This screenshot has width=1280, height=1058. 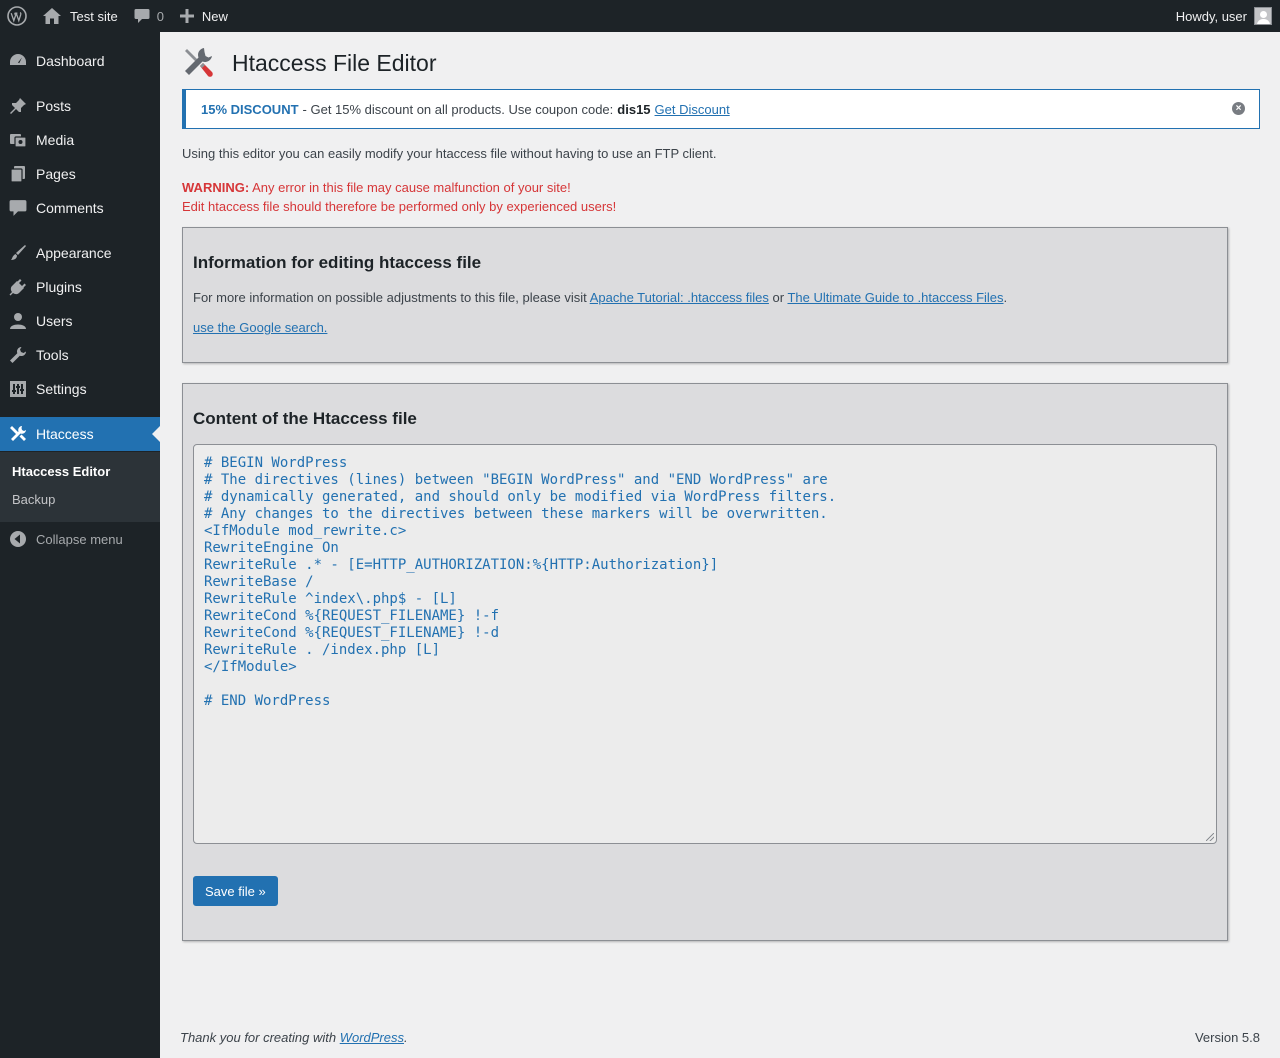 What do you see at coordinates (1263, 16) in the screenshot?
I see `avatar` at bounding box center [1263, 16].